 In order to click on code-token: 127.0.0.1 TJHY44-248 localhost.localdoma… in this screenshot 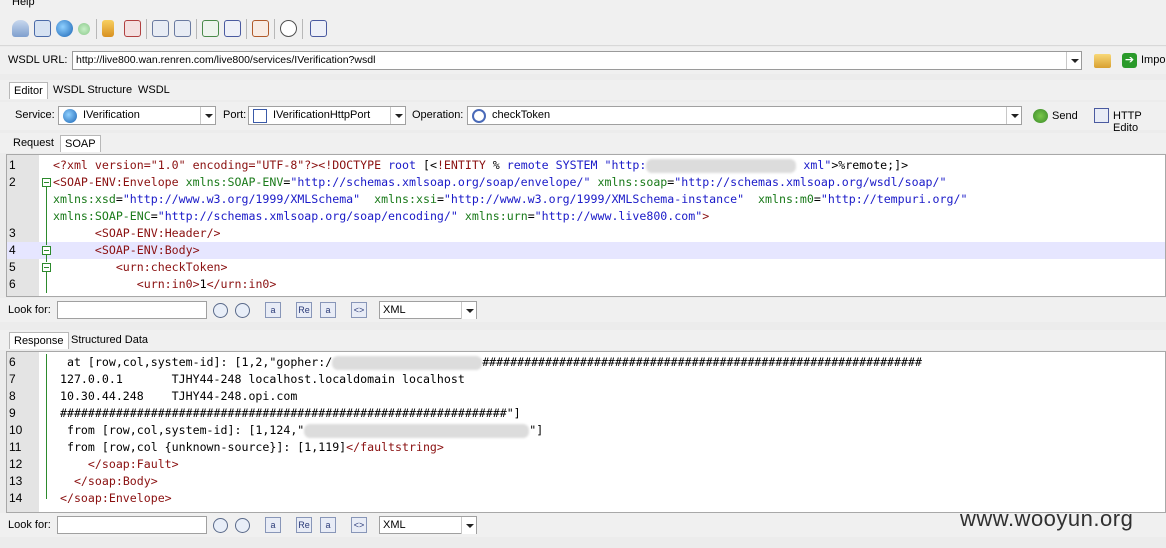, I will do `click(259, 379)`.